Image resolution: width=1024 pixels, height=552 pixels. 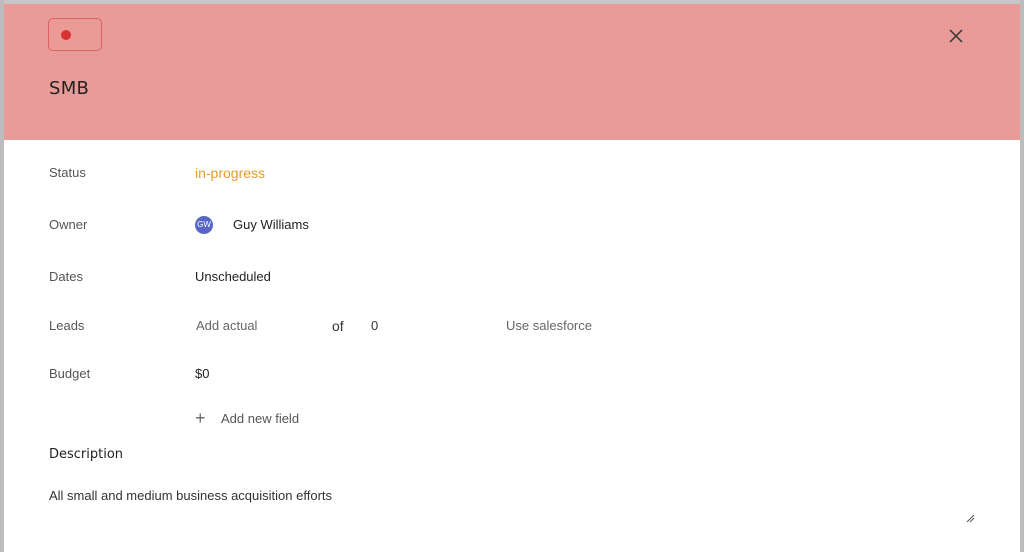 I want to click on owner-row: Owner GW Guy Williams, so click(x=512, y=225).